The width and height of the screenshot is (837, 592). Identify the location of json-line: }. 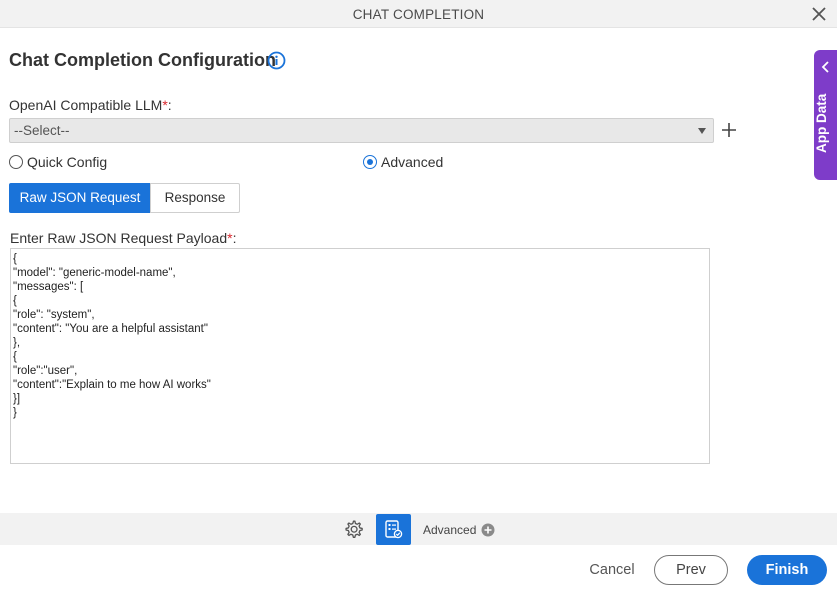
(15, 413).